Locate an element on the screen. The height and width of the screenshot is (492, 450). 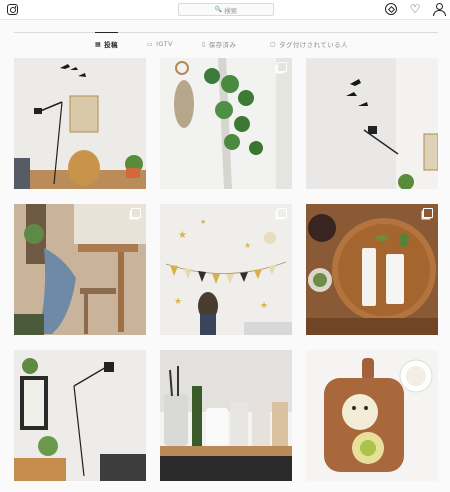
post-tile: ★ ★ ★ ★ ★ is located at coordinates (226, 269).